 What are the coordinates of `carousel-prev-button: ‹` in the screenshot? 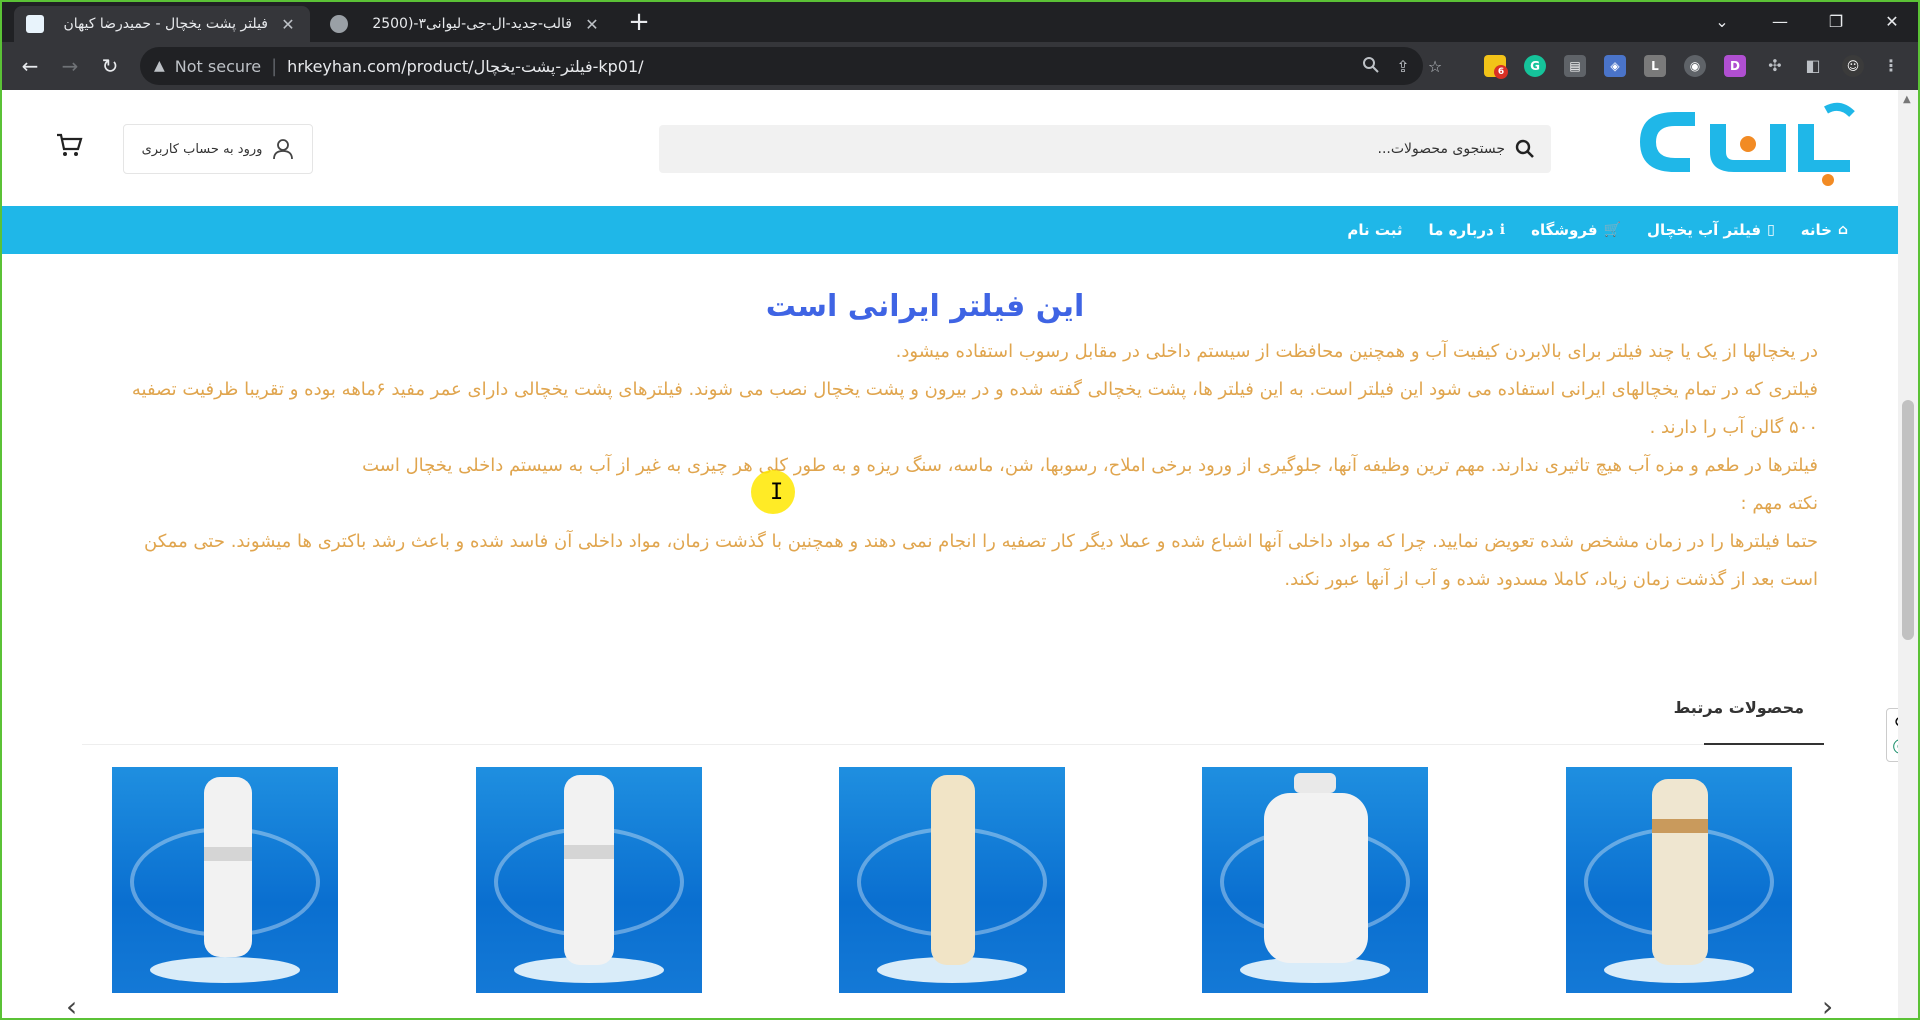 It's located at (71, 1004).